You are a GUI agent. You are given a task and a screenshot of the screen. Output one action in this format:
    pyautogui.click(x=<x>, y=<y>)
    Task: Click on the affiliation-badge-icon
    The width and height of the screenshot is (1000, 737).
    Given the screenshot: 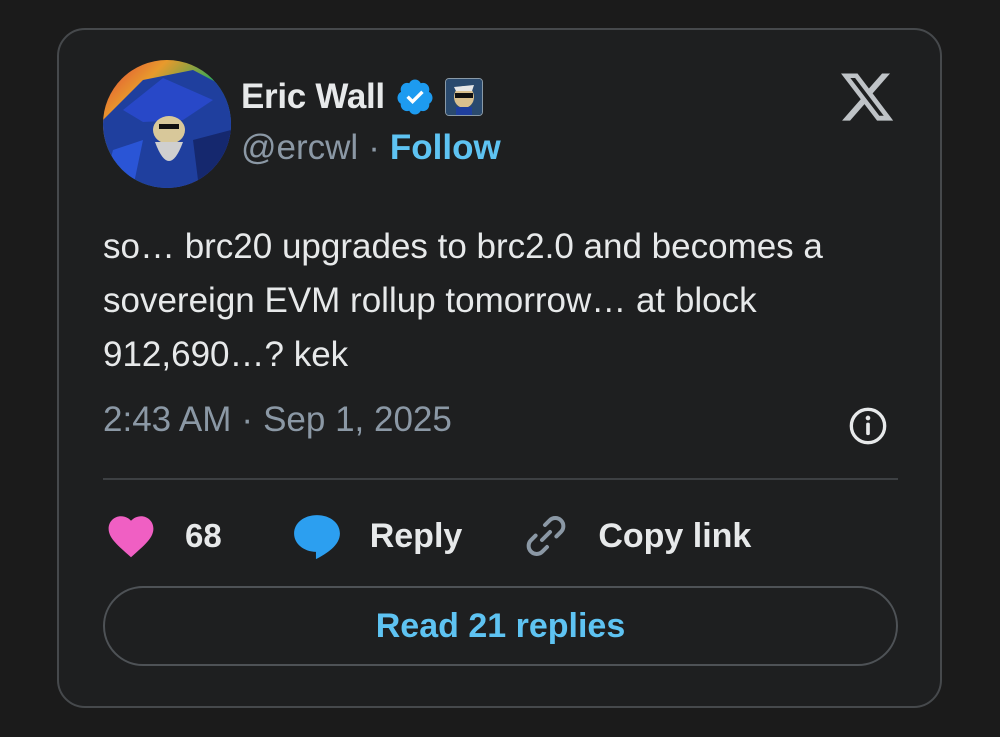 What is the action you would take?
    pyautogui.click(x=463, y=97)
    